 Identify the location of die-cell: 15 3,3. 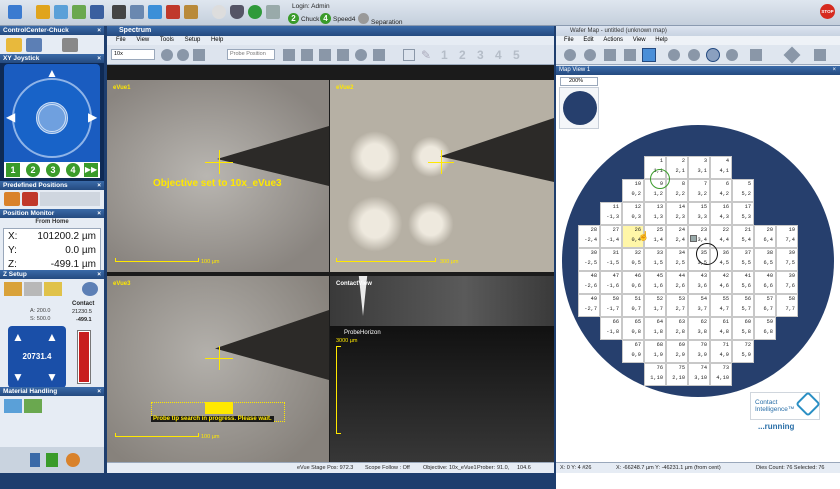
(699, 213).